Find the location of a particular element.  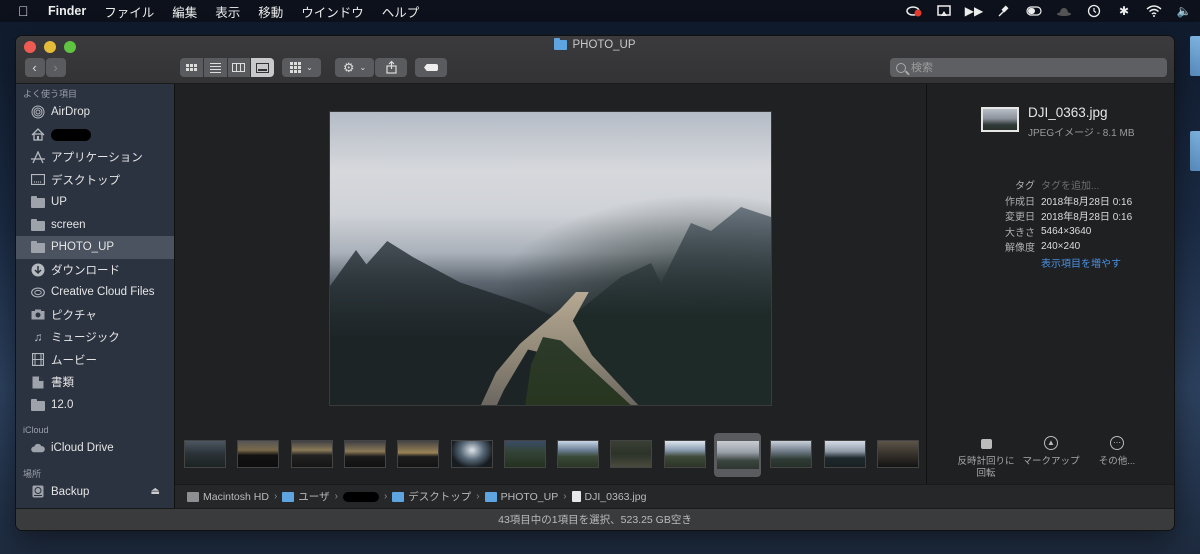

path-segment-macintosh-hd: Macintosh HD is located at coordinates (228, 497).